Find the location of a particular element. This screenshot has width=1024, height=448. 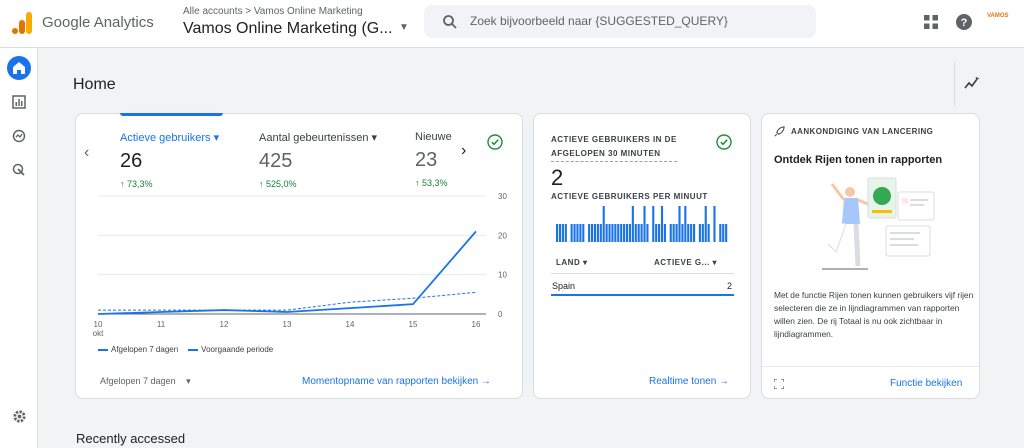

table-row: Spain 2 is located at coordinates (642, 287).